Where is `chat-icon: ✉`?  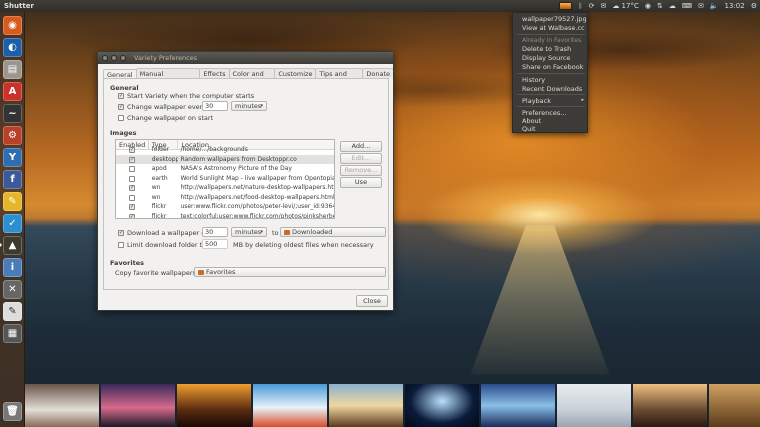
chat-icon: ✉ is located at coordinates (603, 6).